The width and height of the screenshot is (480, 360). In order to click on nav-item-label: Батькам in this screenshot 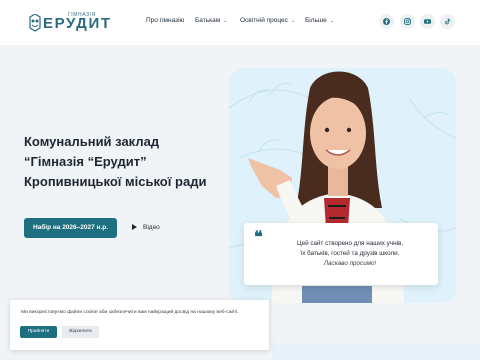, I will do `click(208, 20)`.